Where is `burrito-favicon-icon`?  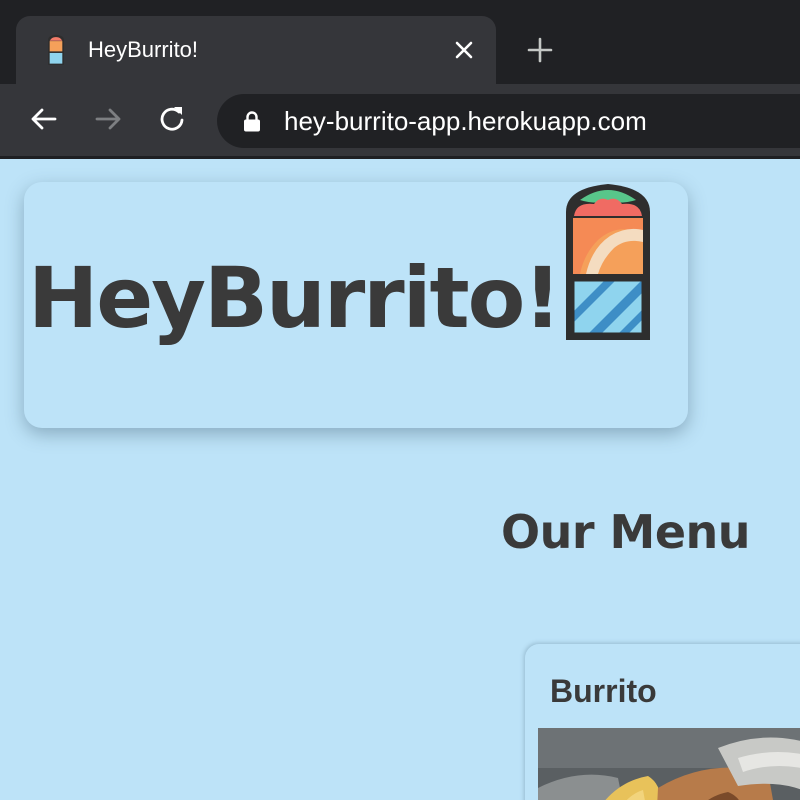 burrito-favicon-icon is located at coordinates (56, 50).